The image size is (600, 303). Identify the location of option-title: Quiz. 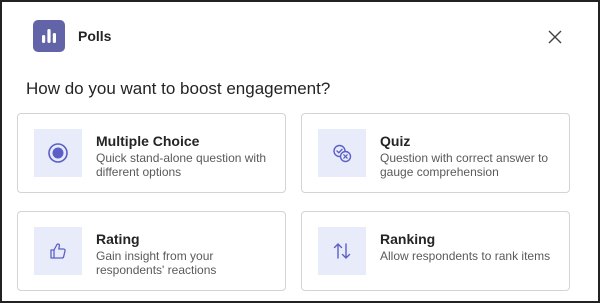
(395, 141).